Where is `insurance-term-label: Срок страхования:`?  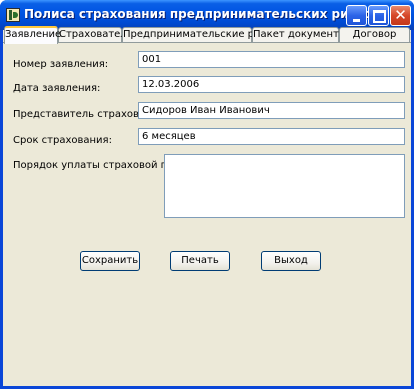 insurance-term-label: Срок страхования: is located at coordinates (62, 140).